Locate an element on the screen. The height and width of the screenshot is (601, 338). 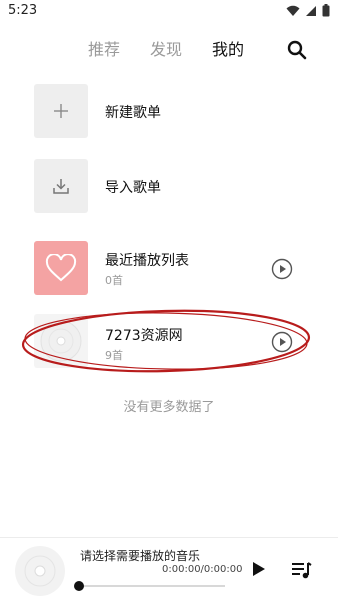
playlist-7273-thumb is located at coordinates (61, 341).